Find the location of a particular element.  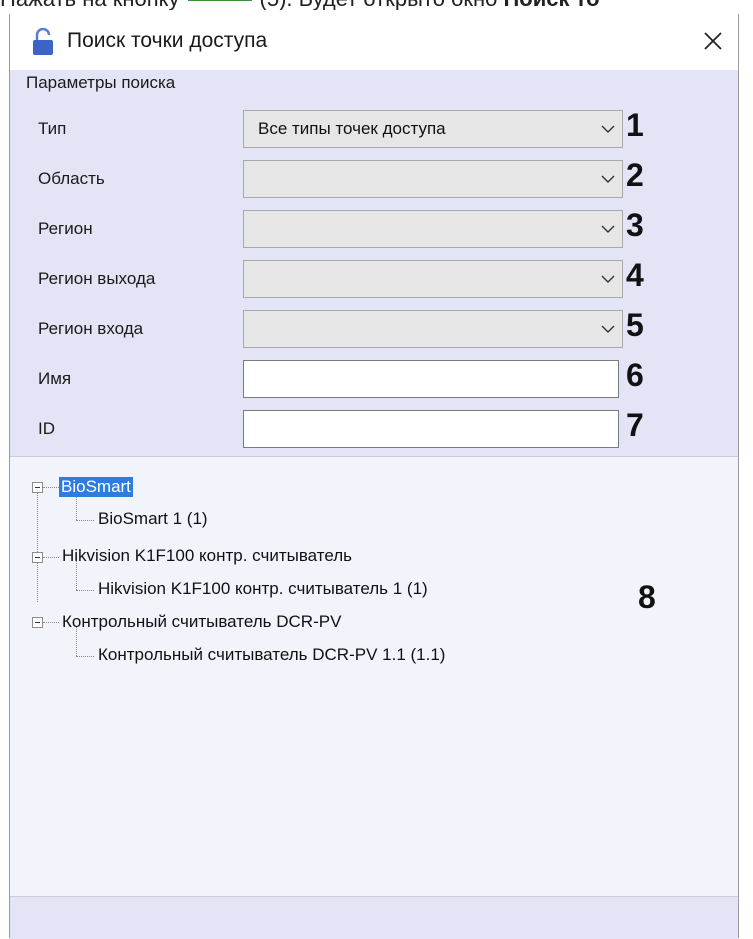

label-exit-region: Регион выхода is located at coordinates (97, 278).